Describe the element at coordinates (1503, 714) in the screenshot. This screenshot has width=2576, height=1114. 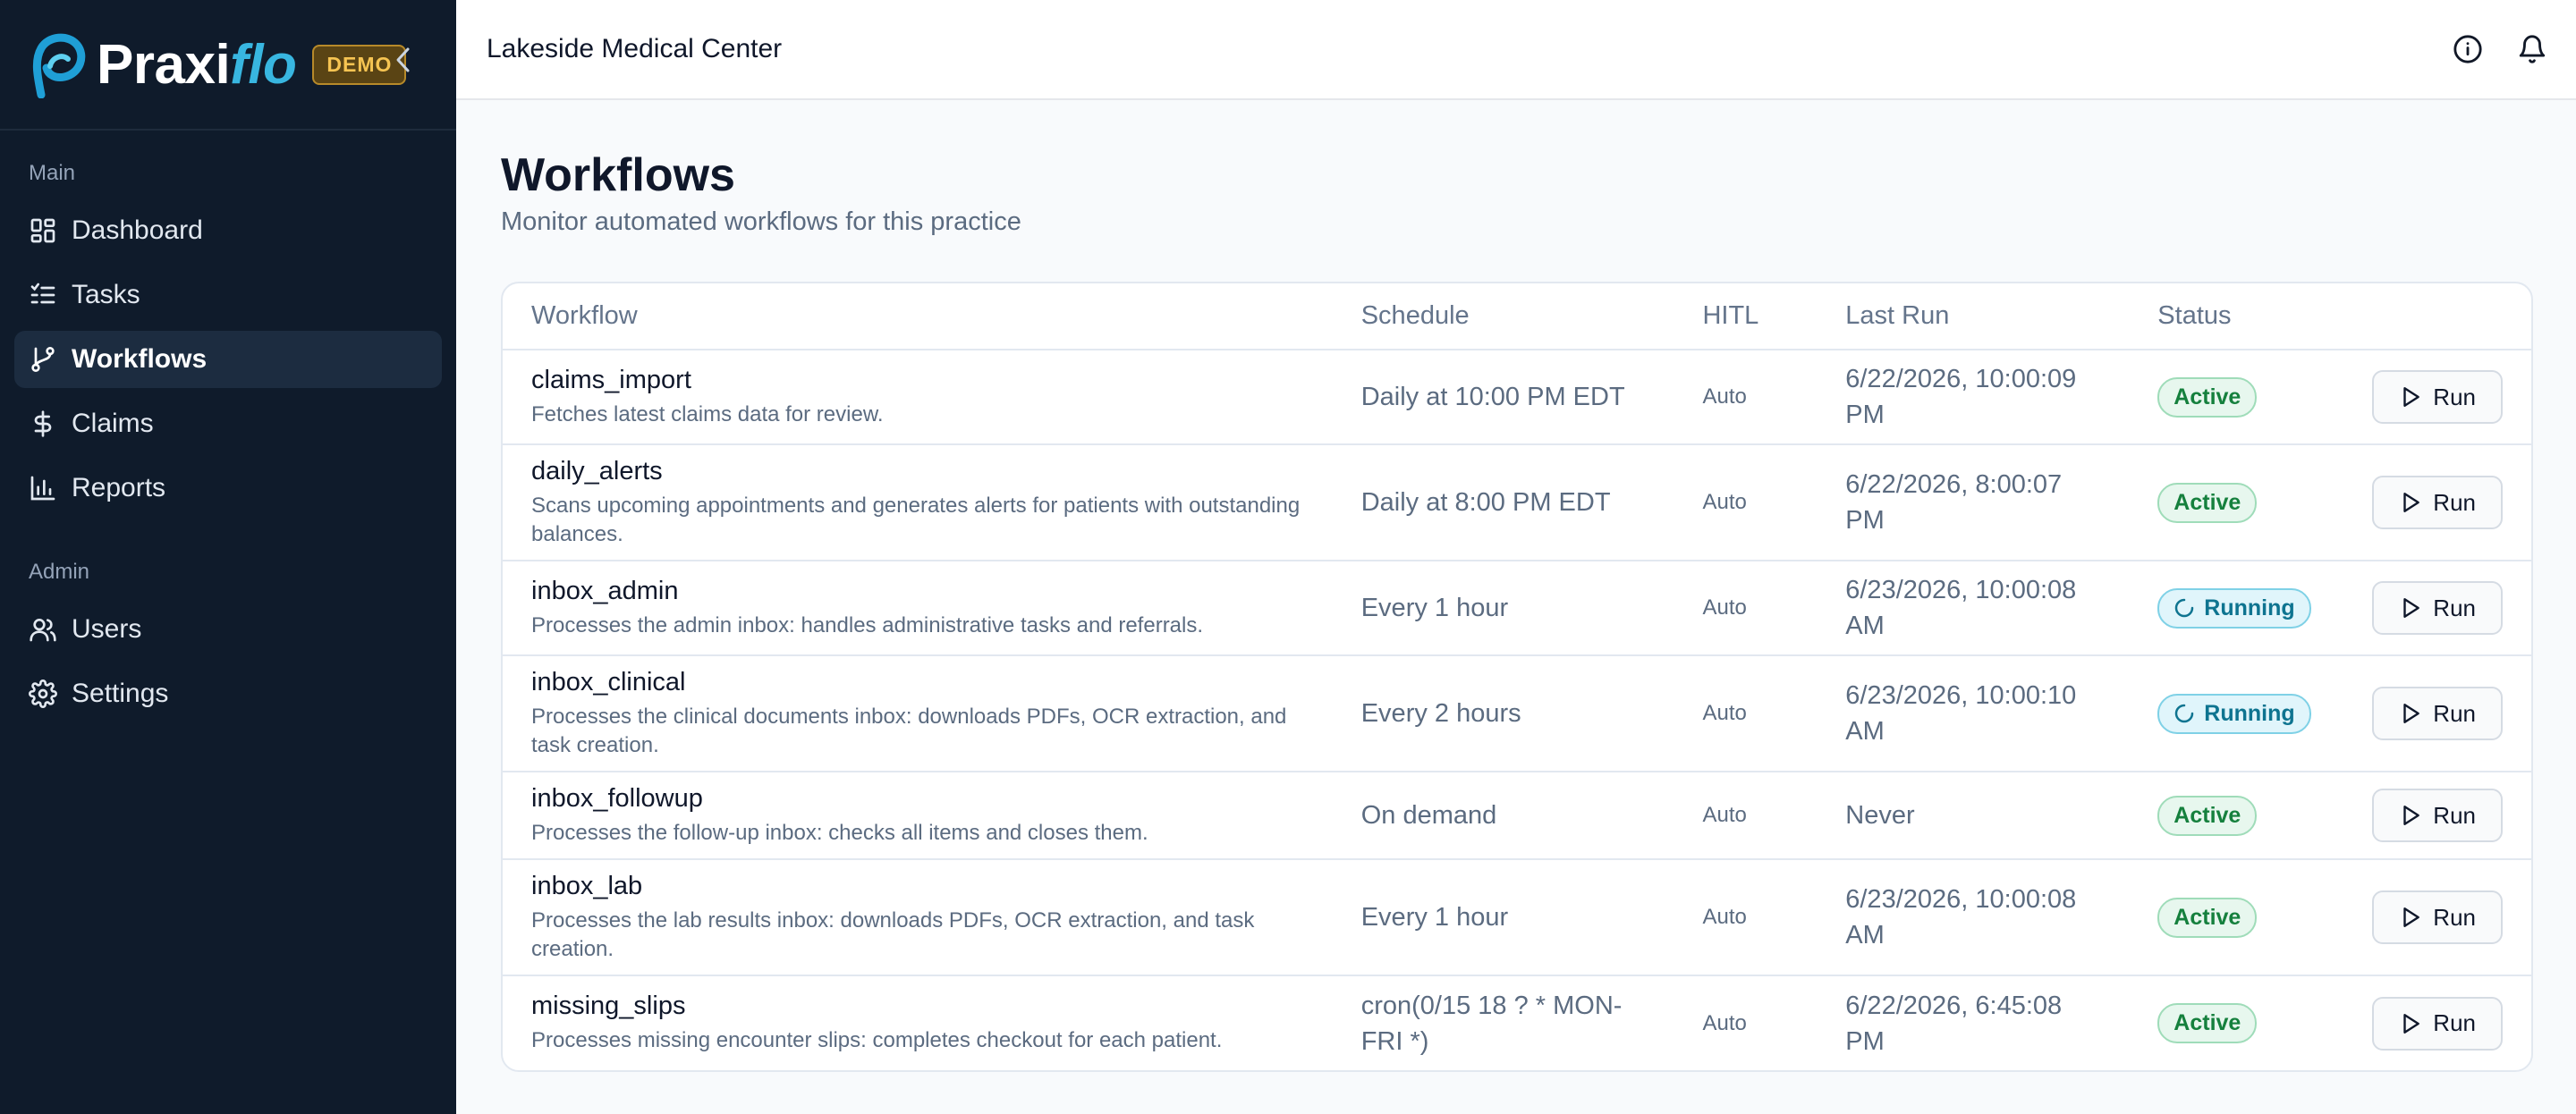
I see `cell-schedule: Every 2 hours` at that location.